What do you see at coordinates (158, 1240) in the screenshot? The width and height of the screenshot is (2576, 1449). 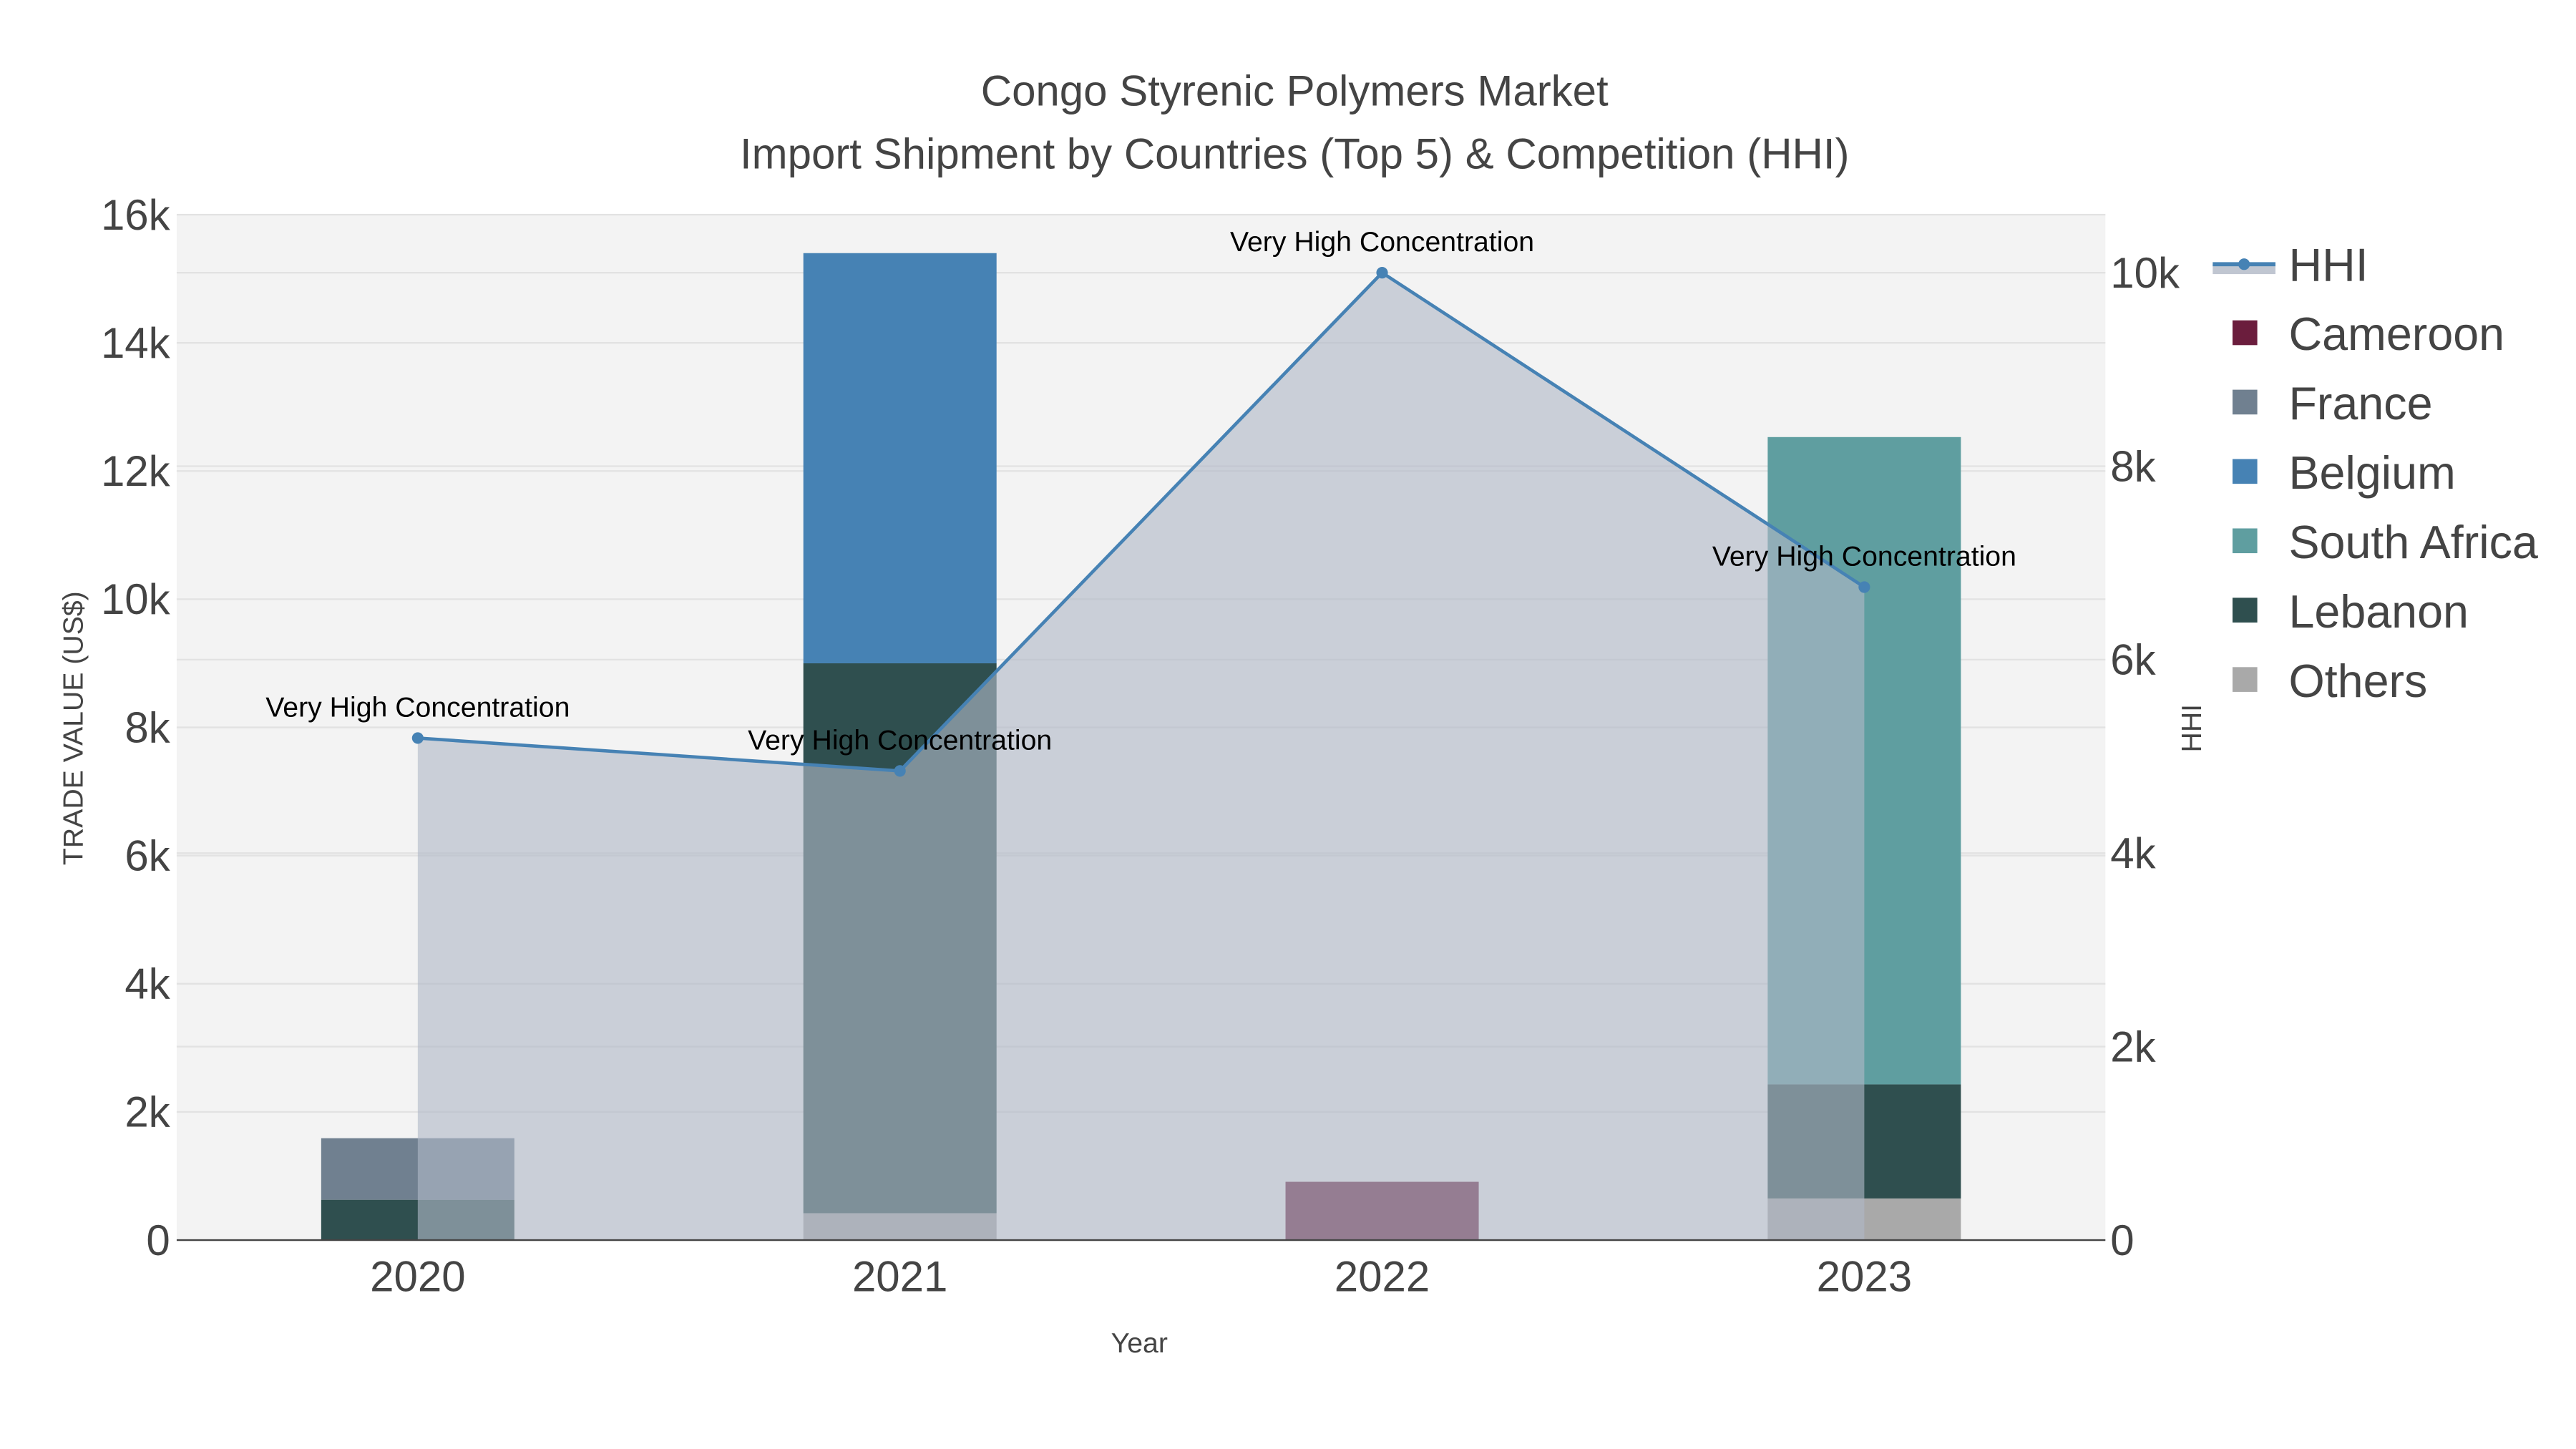 I see `y-tick-label: 0` at bounding box center [158, 1240].